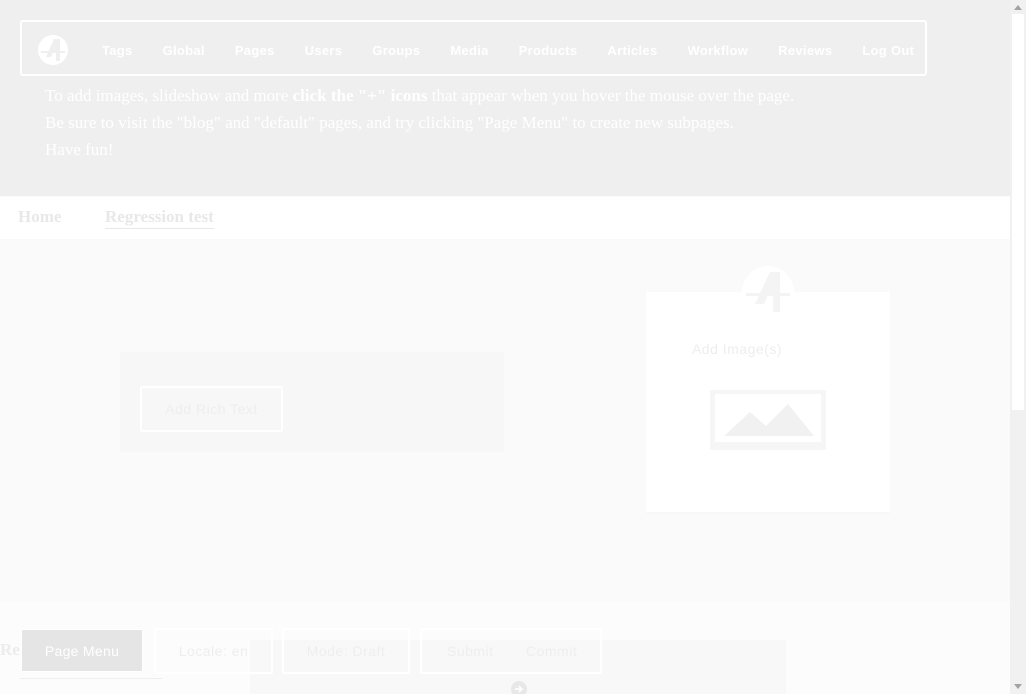  Describe the element at coordinates (1018, 7) in the screenshot. I see `scroll-up-arrow-icon` at that location.